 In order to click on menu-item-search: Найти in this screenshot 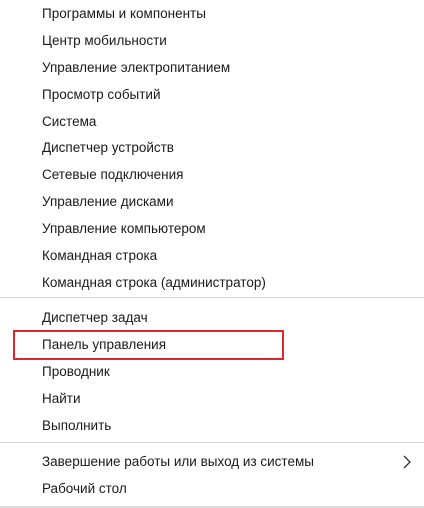, I will do `click(61, 399)`.